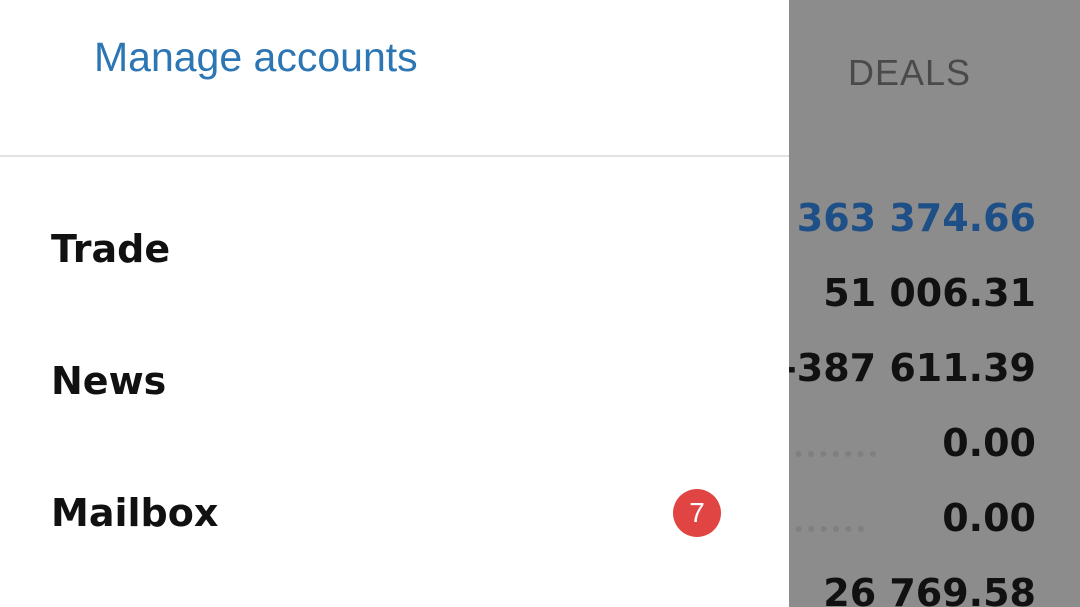  I want to click on value-row: 51 006.31, so click(891, 292).